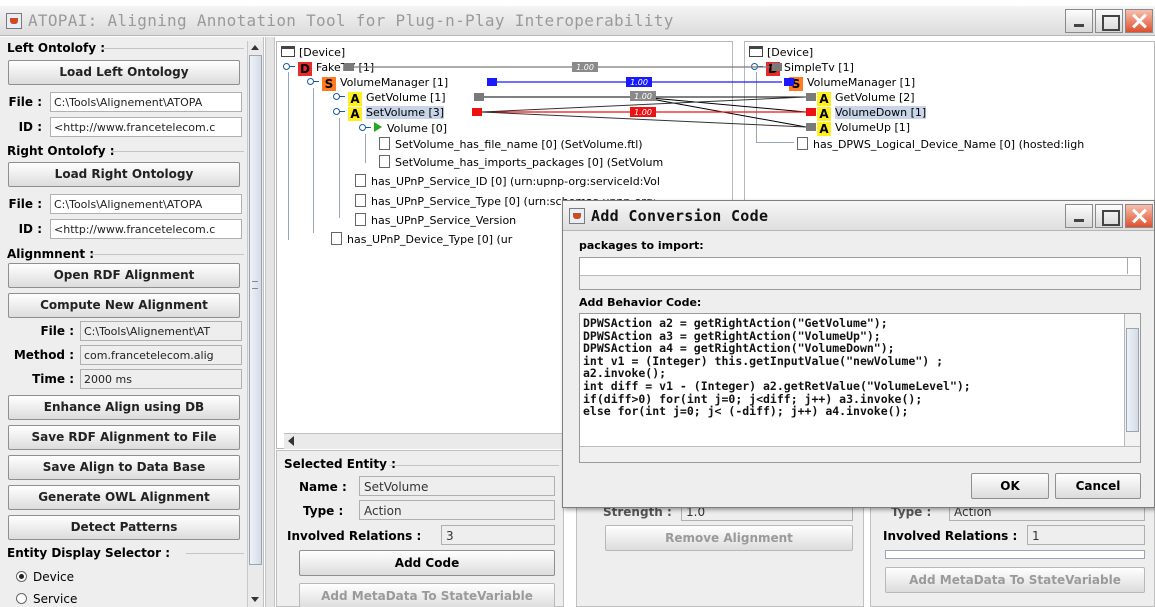 This screenshot has height=607, width=1155. I want to click on right-involved-relations-field: 1, so click(1086, 535).